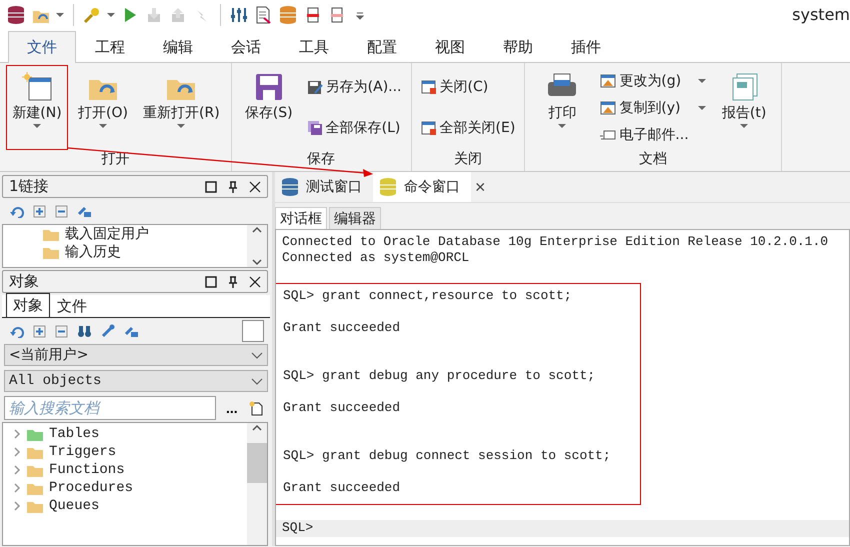 The height and width of the screenshot is (547, 850). I want to click on tree-item: 载入固定用户, so click(107, 234).